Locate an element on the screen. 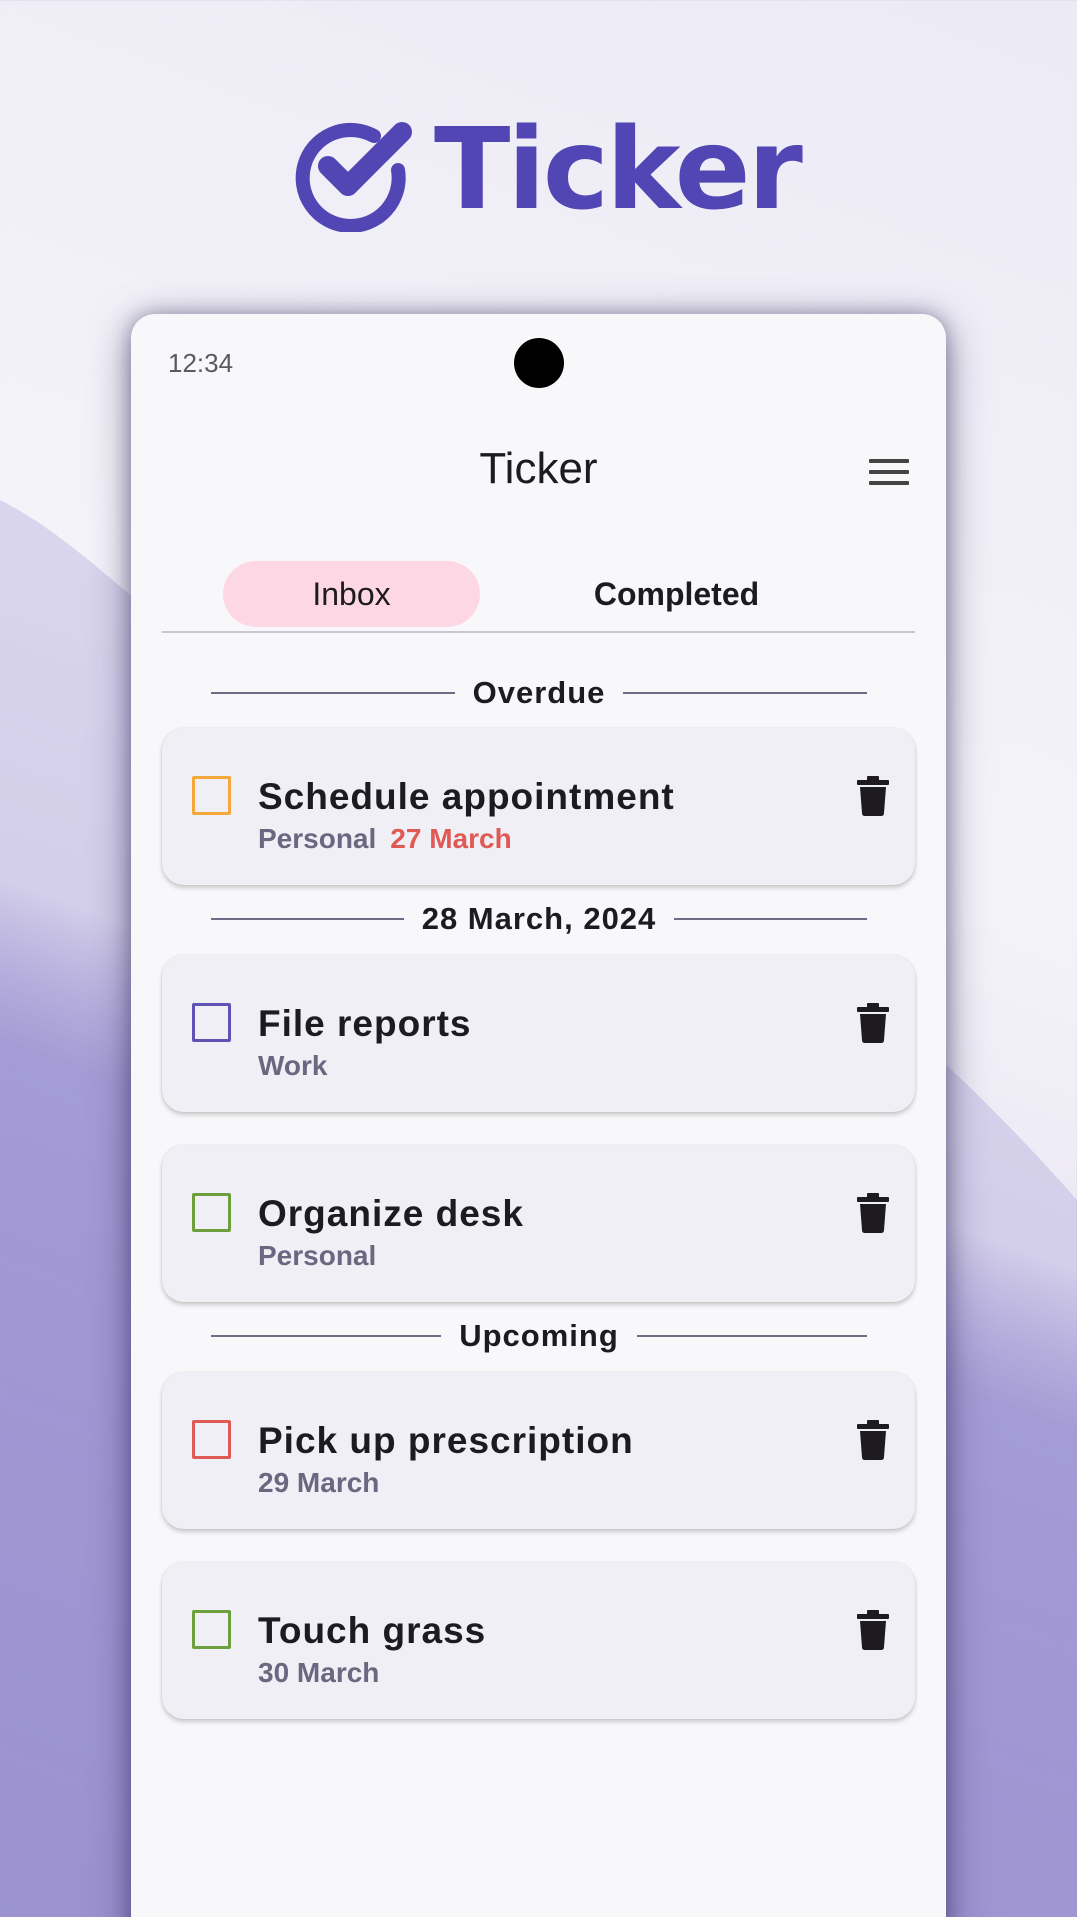 This screenshot has width=1077, height=1917. task-title: Organize desk is located at coordinates (391, 1213).